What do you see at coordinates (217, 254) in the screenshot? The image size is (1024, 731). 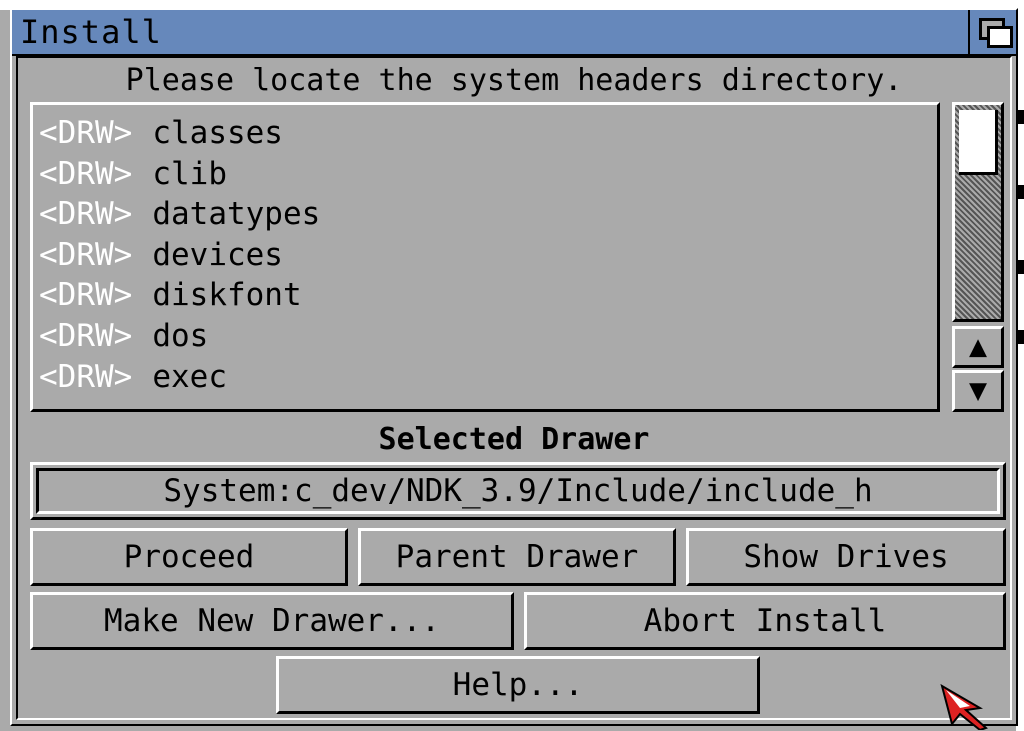 I see `drawer-name: devices` at bounding box center [217, 254].